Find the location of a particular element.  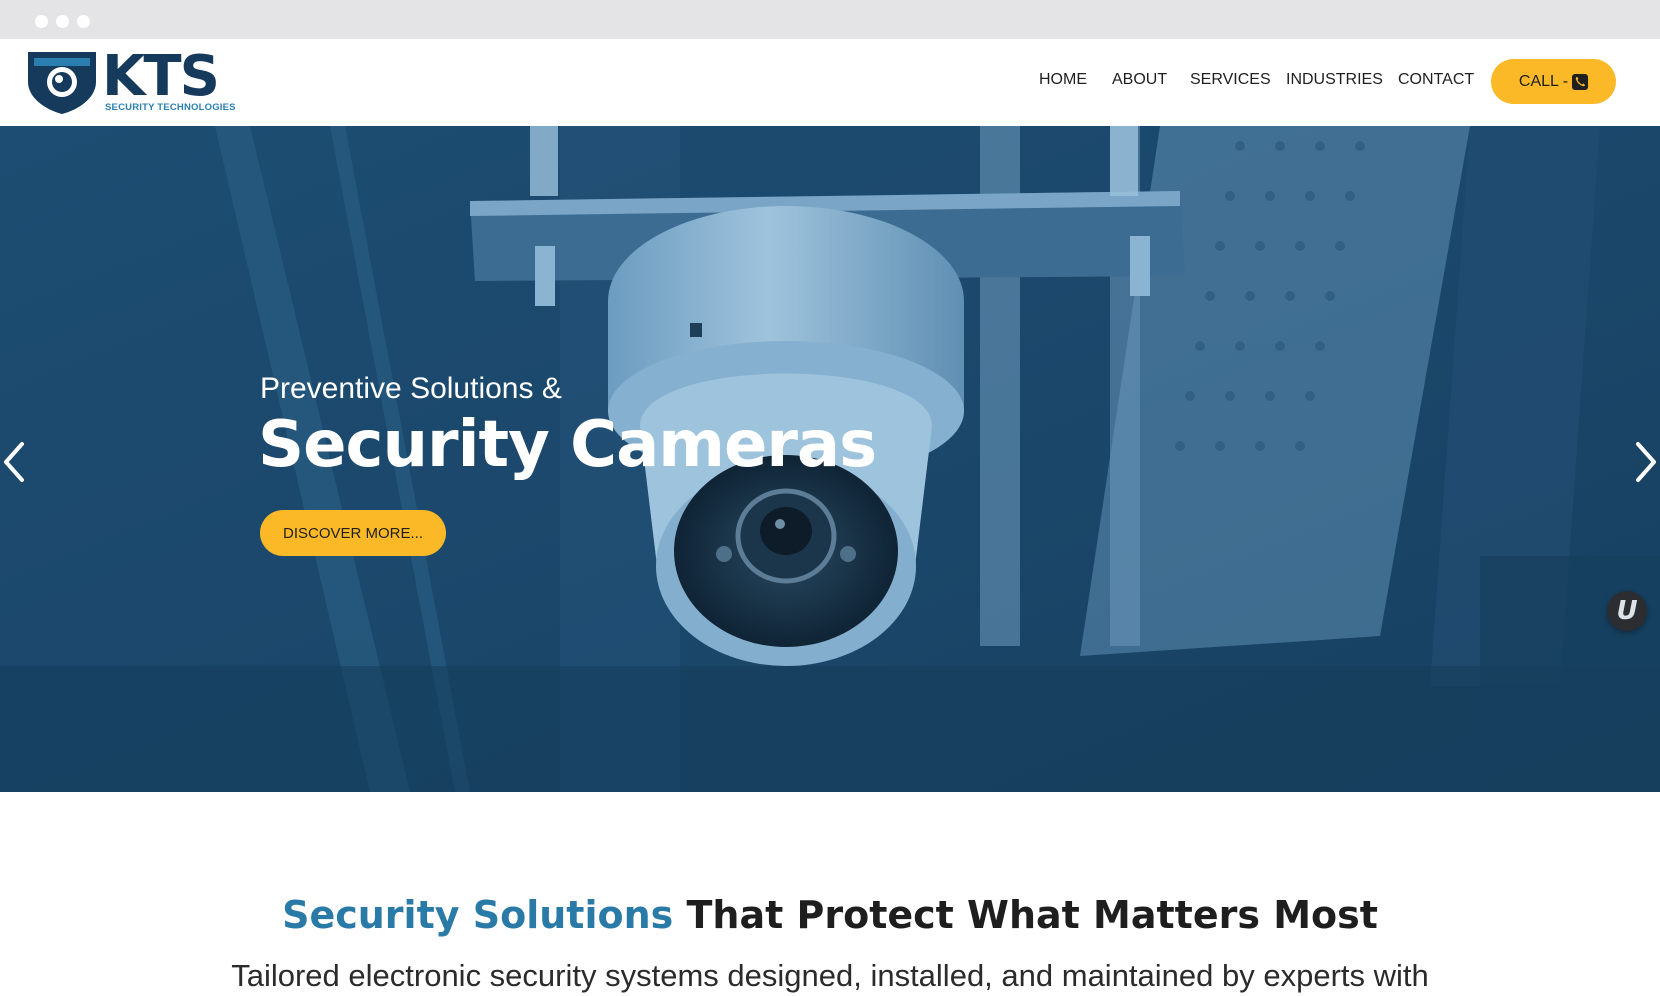

nav-item-industries: INDUSTRIES is located at coordinates (1334, 80).